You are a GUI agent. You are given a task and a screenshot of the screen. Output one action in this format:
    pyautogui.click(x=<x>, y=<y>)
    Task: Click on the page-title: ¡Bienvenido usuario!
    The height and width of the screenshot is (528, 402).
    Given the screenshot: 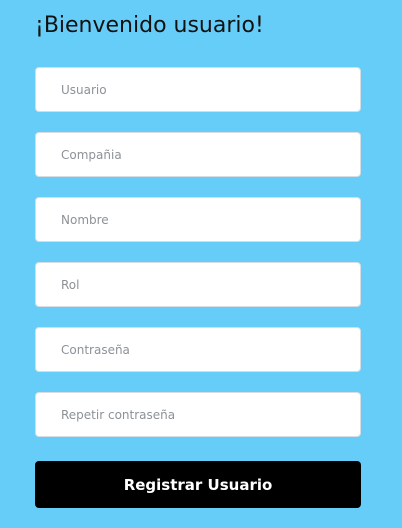 What is the action you would take?
    pyautogui.click(x=149, y=25)
    